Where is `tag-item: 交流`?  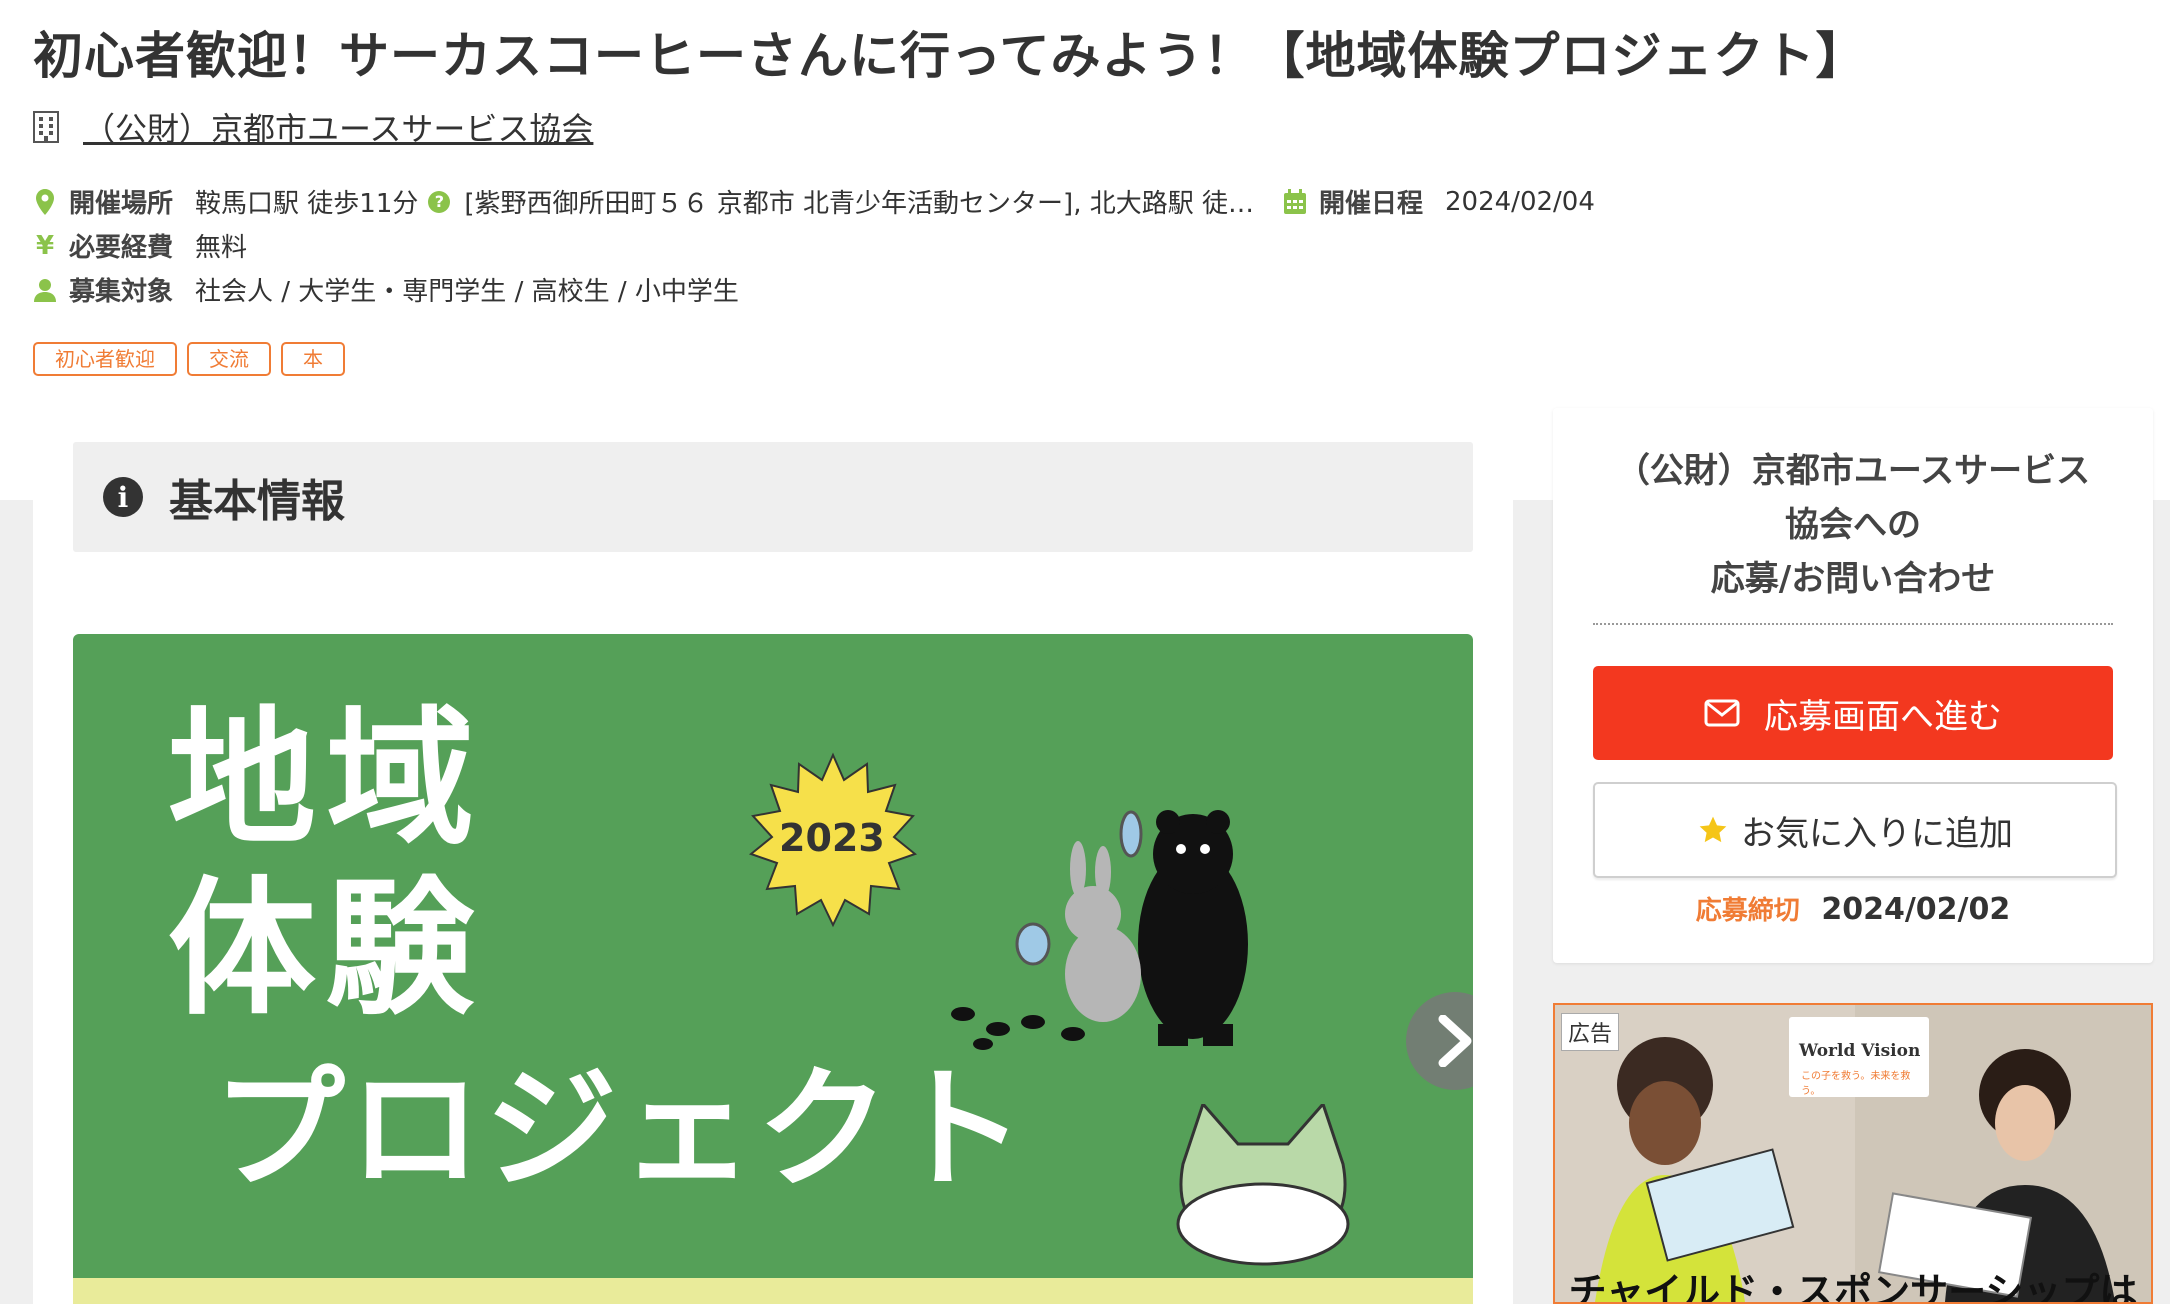
tag-item: 交流 is located at coordinates (229, 359).